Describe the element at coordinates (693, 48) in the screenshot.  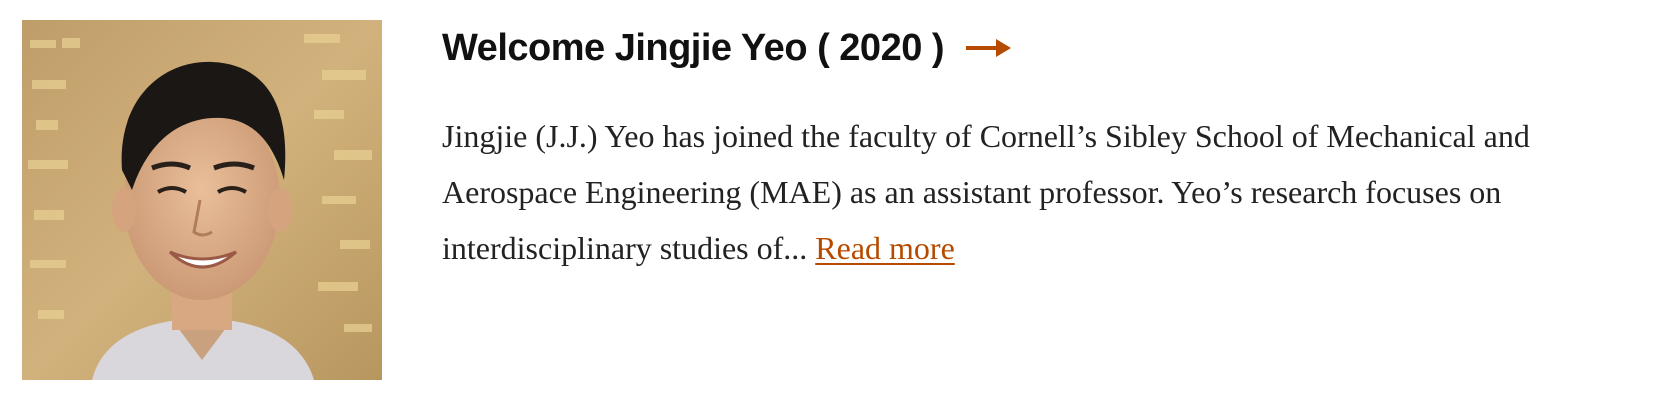
I see `article-title-link: Welcome Jingjie Yeo ( 2020 )` at that location.